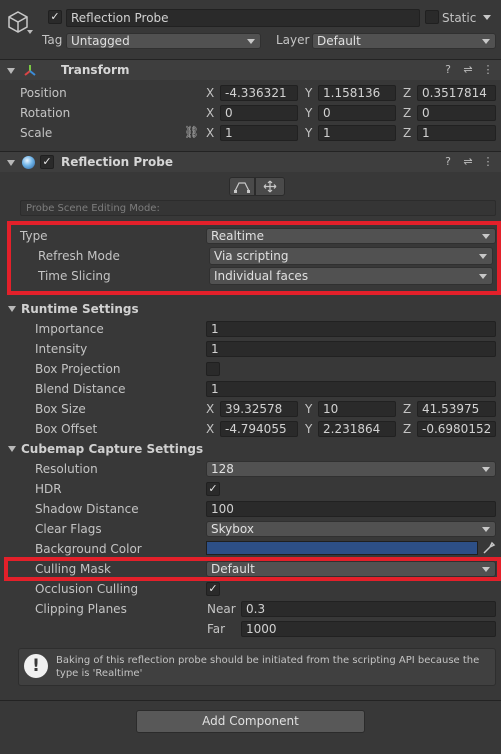 The width and height of the screenshot is (501, 754). I want to click on runtime-foldout-icon, so click(12, 309).